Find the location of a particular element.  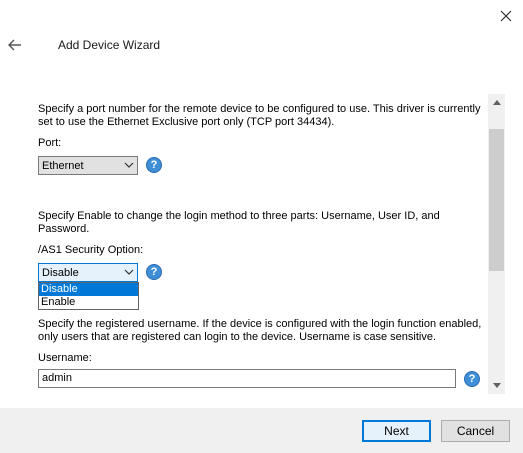

dropdown-option-disable: Disable is located at coordinates (88, 289).